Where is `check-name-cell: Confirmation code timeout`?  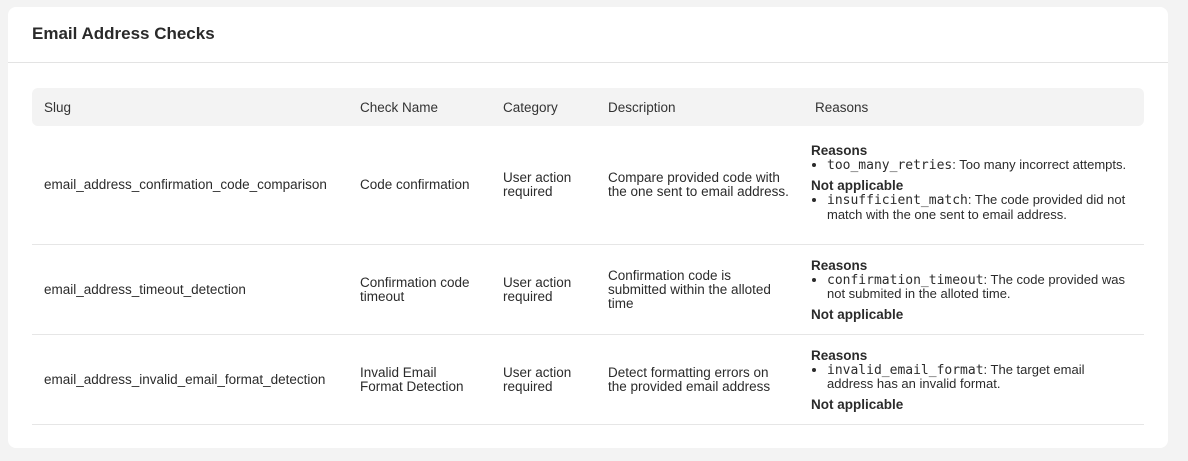 check-name-cell: Confirmation code timeout is located at coordinates (419, 289).